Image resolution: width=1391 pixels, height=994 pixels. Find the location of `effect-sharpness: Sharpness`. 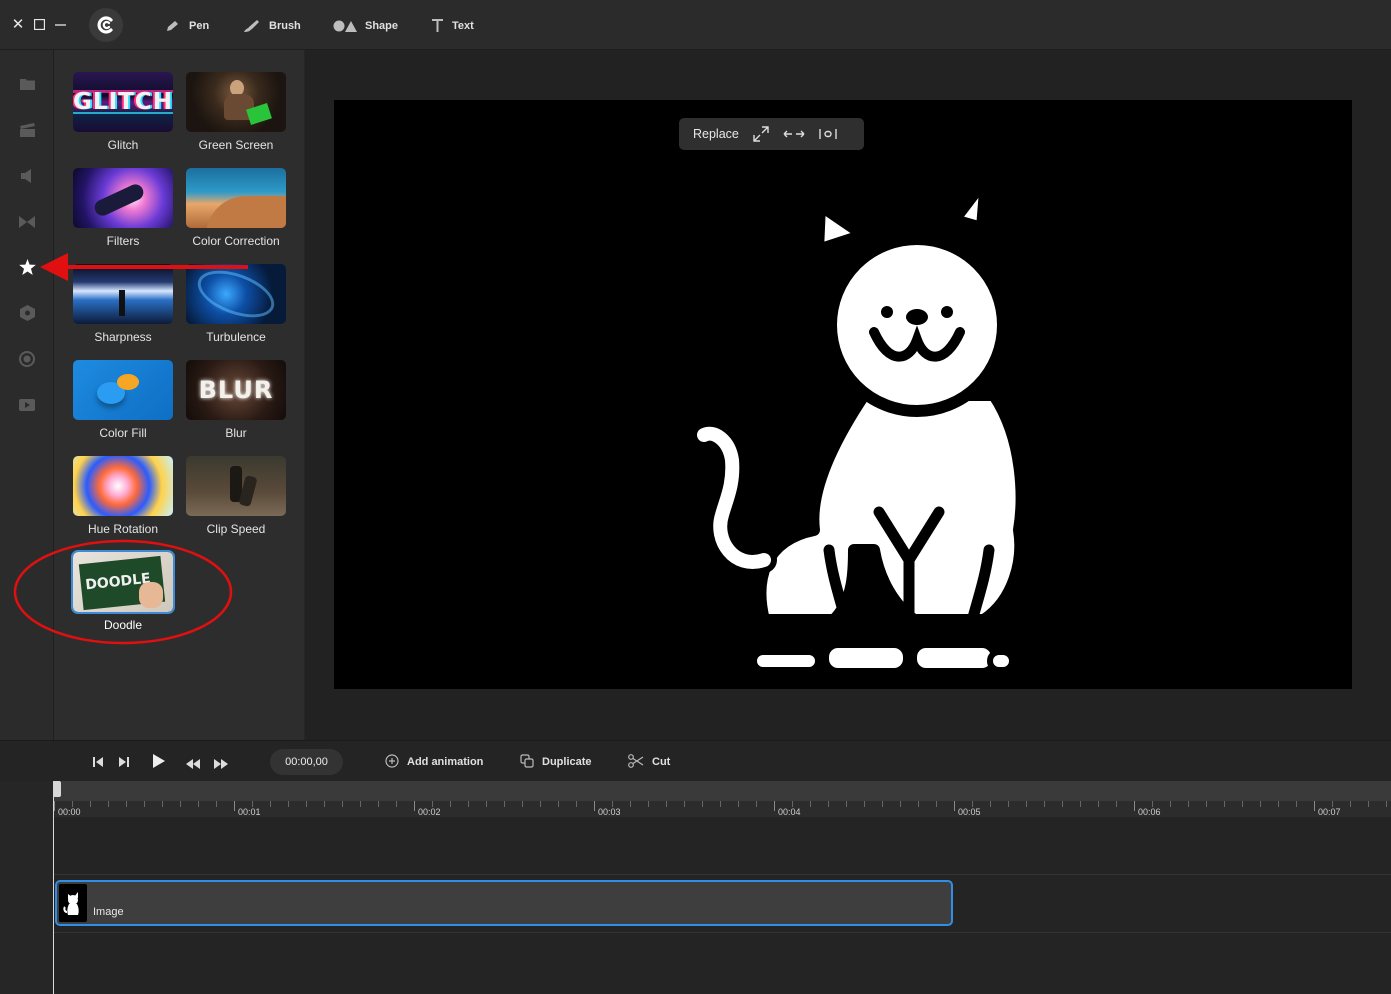

effect-sharpness: Sharpness is located at coordinates (123, 304).